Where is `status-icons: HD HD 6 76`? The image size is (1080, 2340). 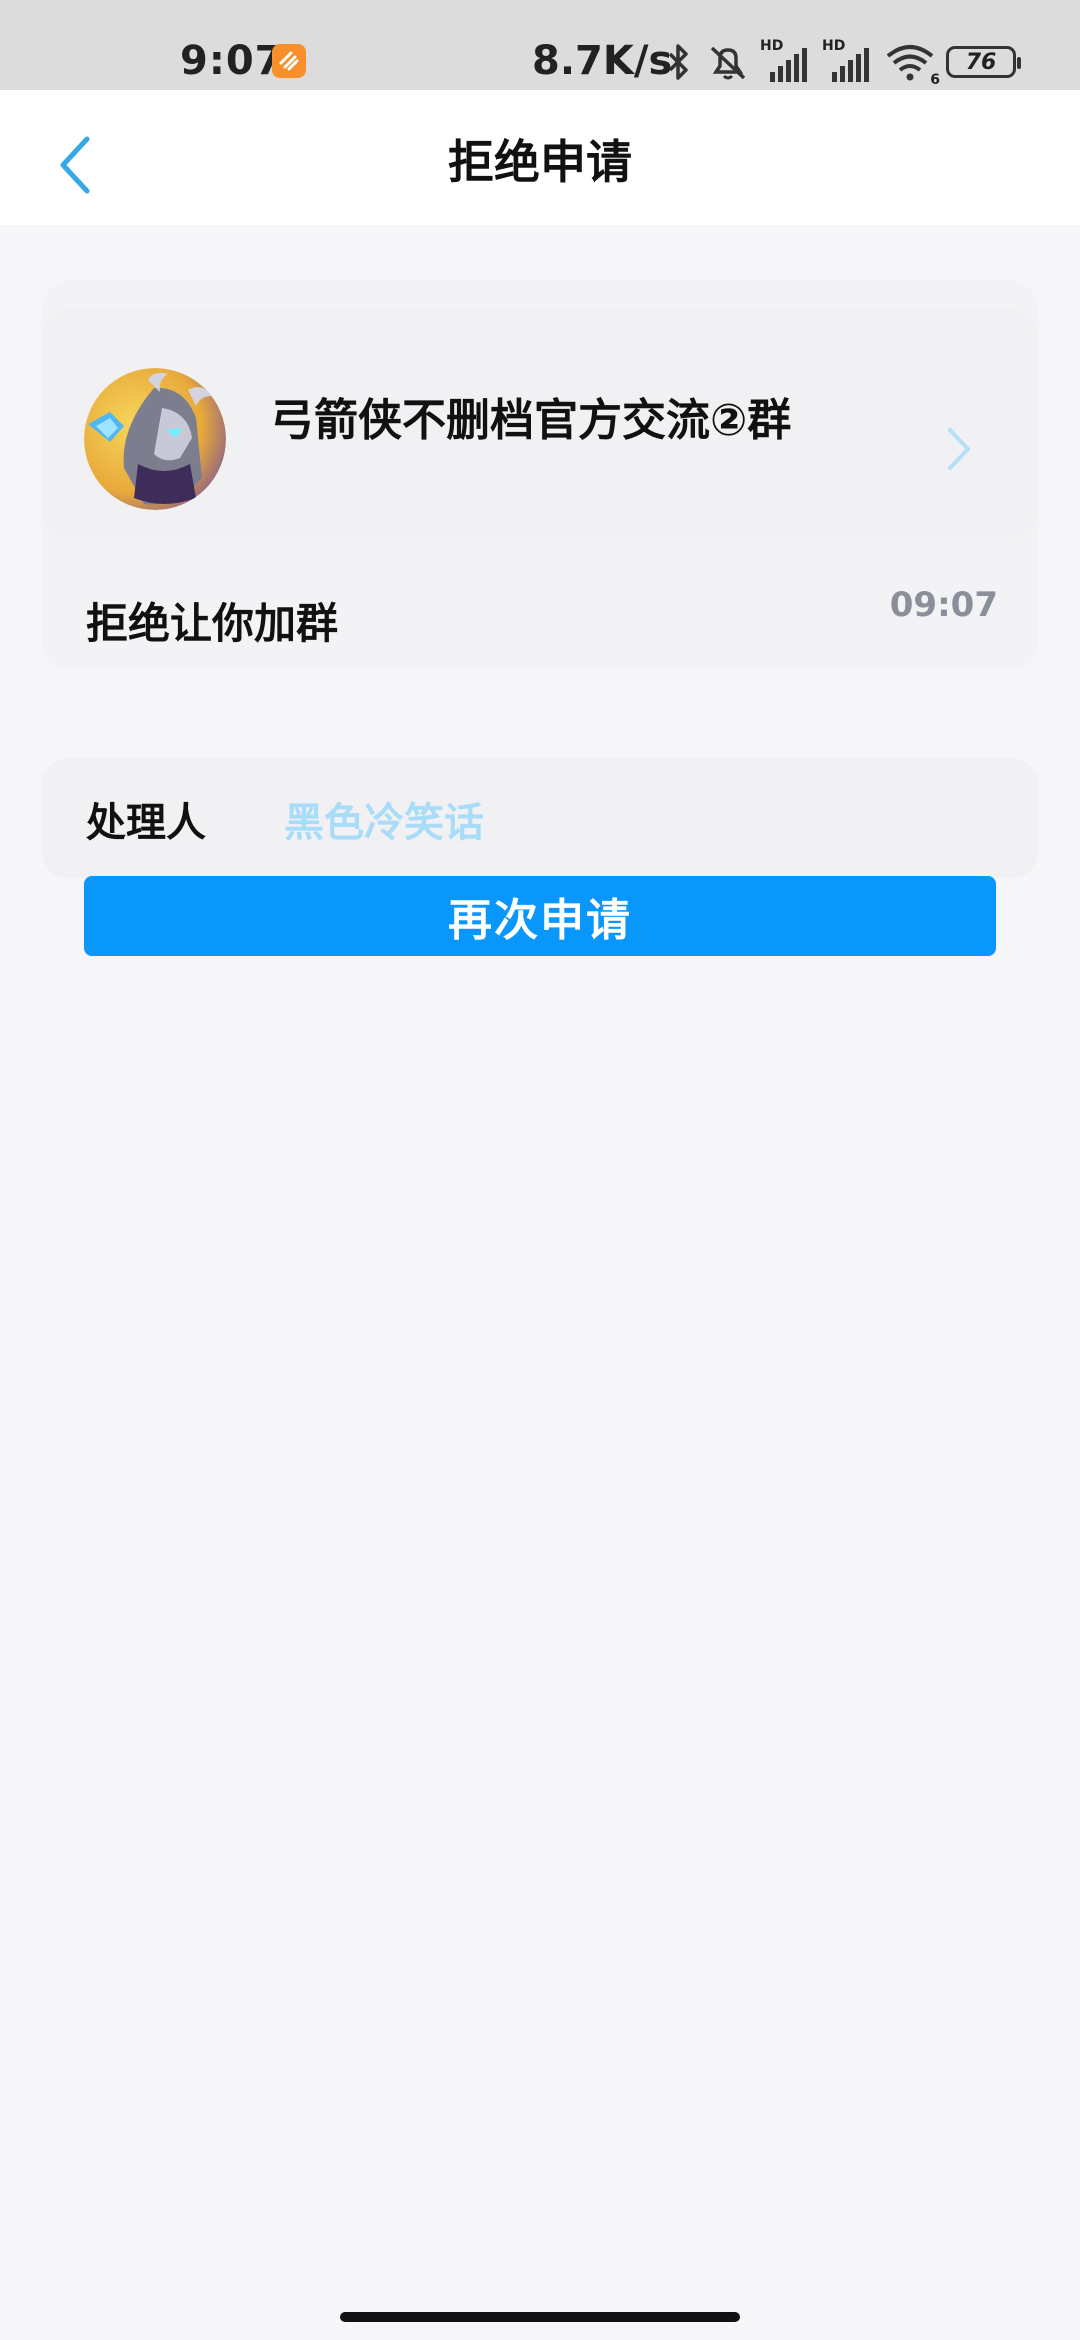 status-icons: HD HD 6 76 is located at coordinates (841, 63).